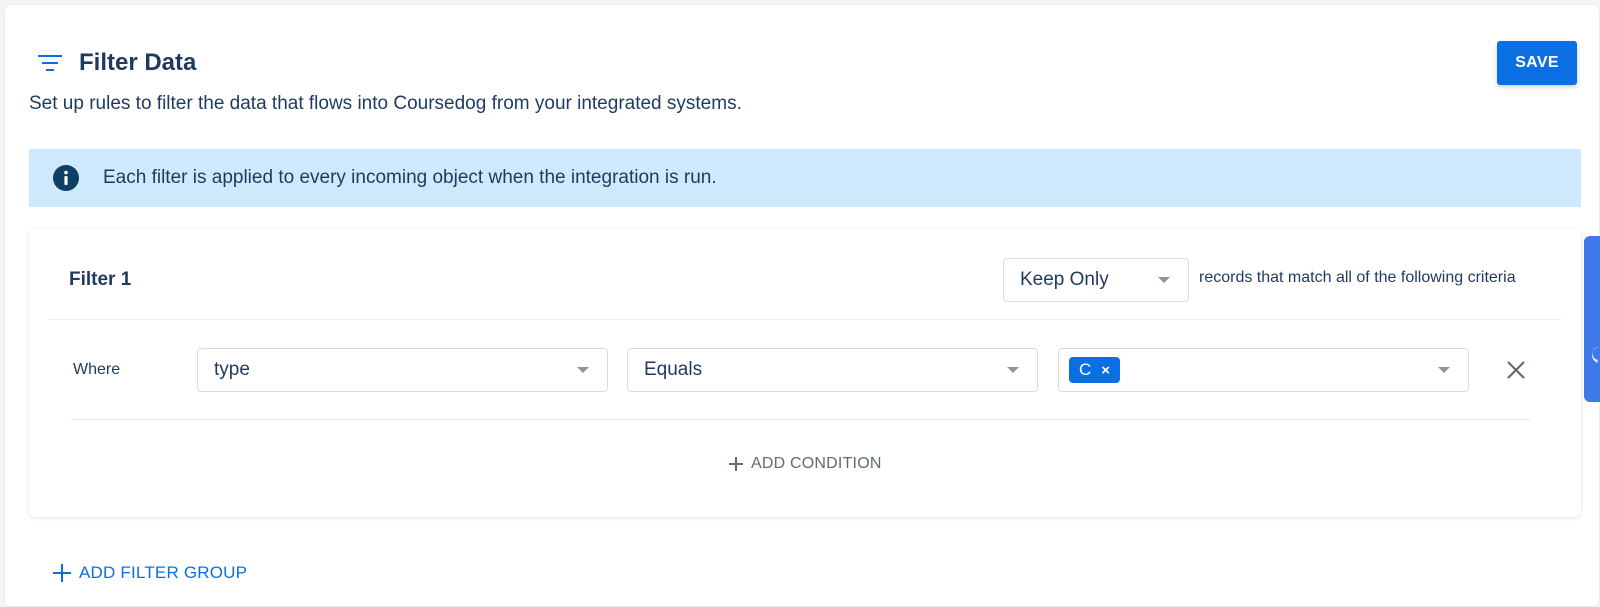 The image size is (1600, 607). I want to click on page-title: Filter Data, so click(138, 62).